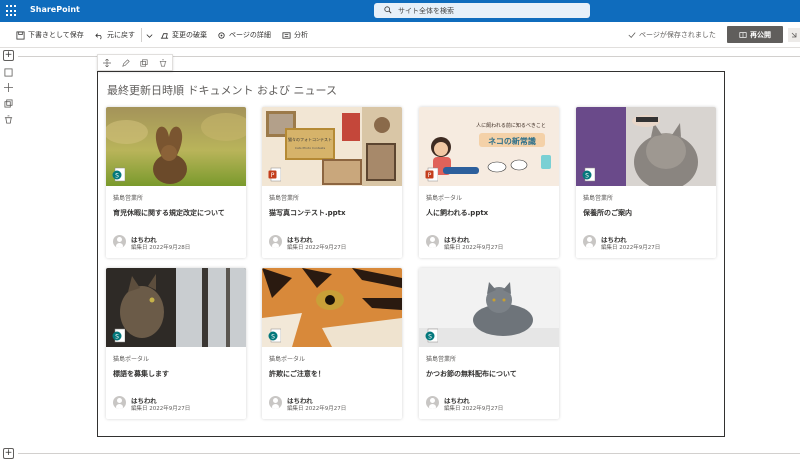  Describe the element at coordinates (607, 213) in the screenshot. I see `card-title: 保養所のご案内` at that location.